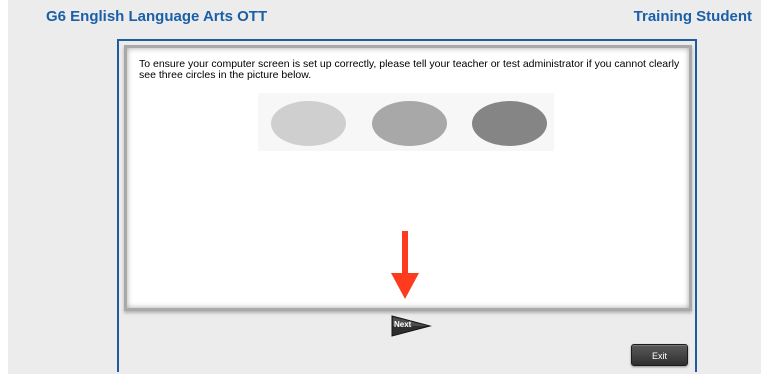 The width and height of the screenshot is (761, 374). I want to click on dark-gray-circle, so click(509, 123).